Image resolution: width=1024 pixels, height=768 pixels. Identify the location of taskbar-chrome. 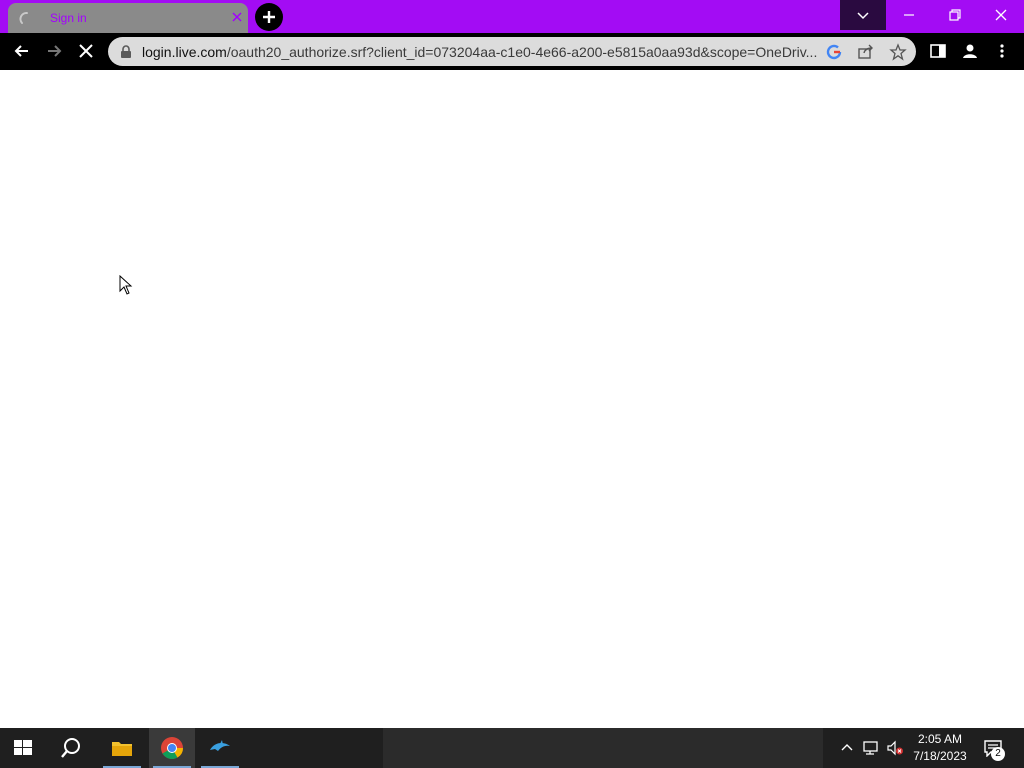
(172, 748).